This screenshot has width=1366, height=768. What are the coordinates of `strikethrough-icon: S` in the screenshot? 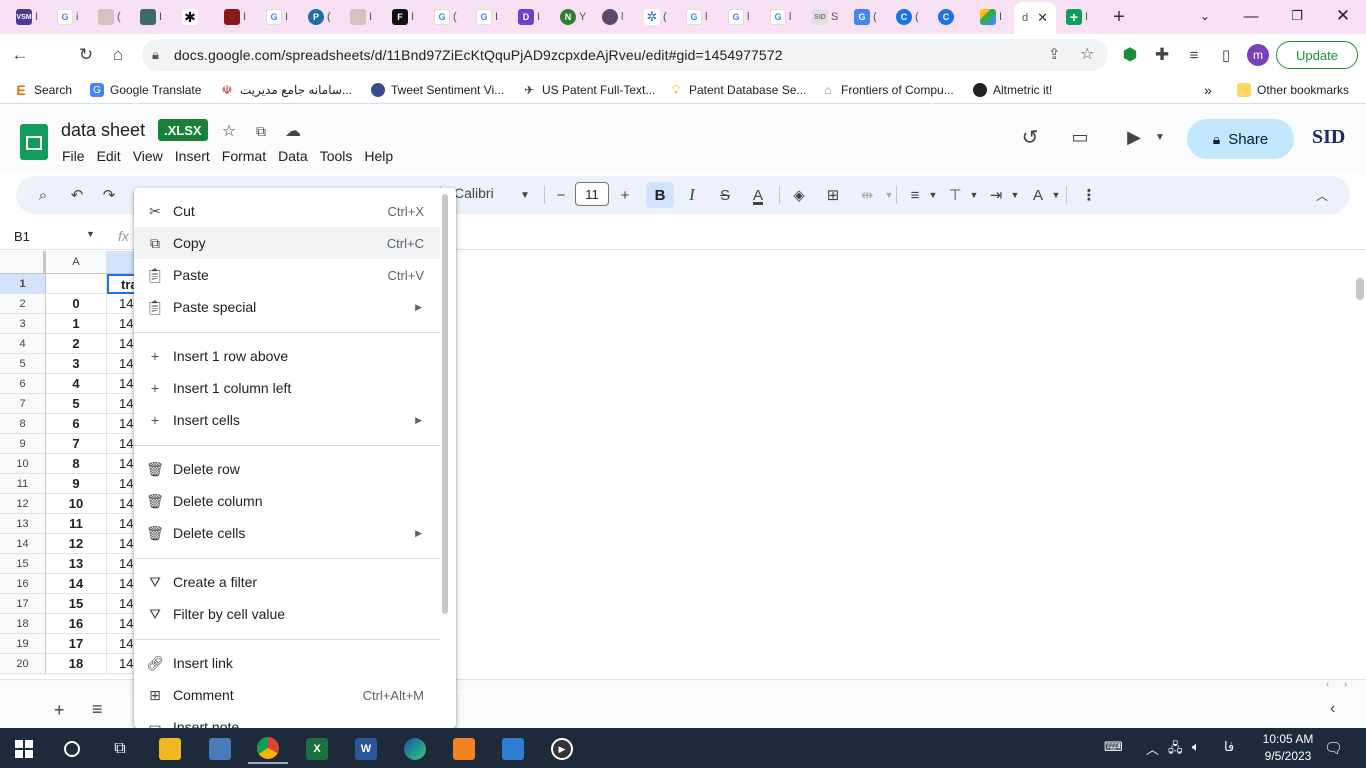 It's located at (725, 195).